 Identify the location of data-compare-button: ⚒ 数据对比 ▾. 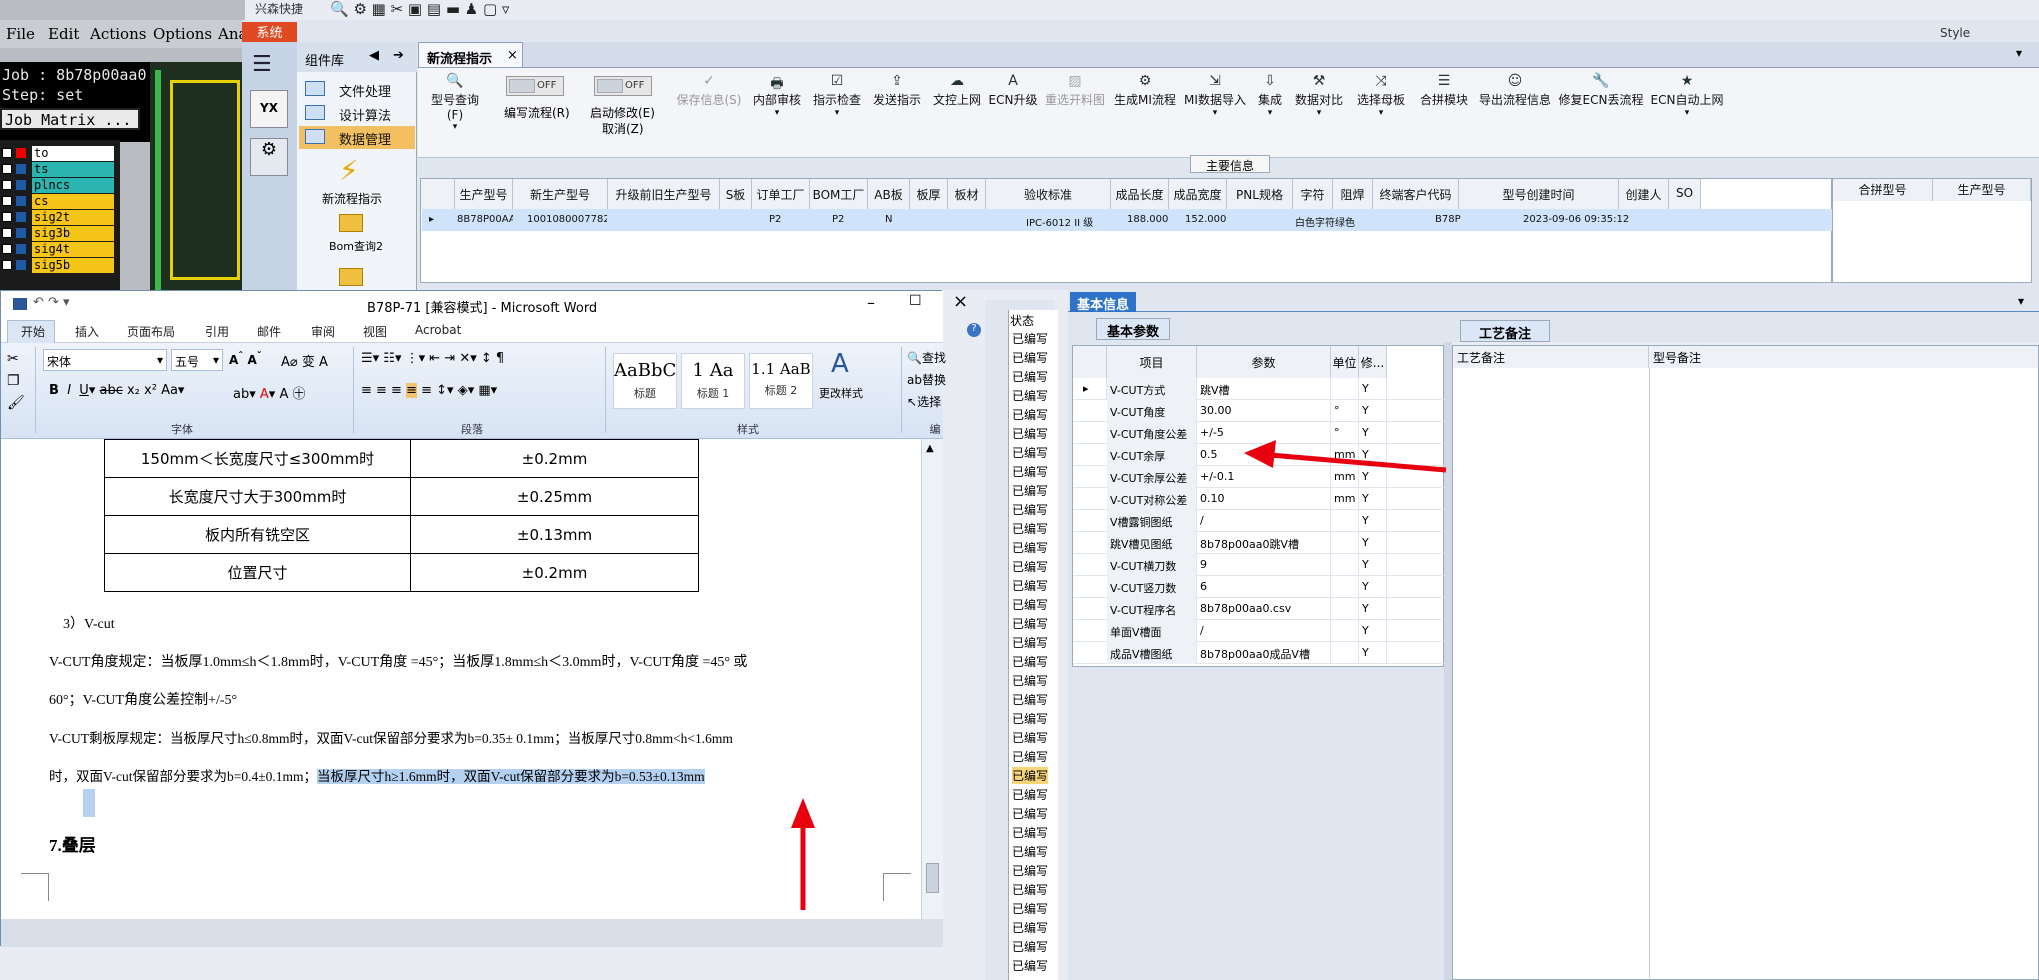
(1319, 113).